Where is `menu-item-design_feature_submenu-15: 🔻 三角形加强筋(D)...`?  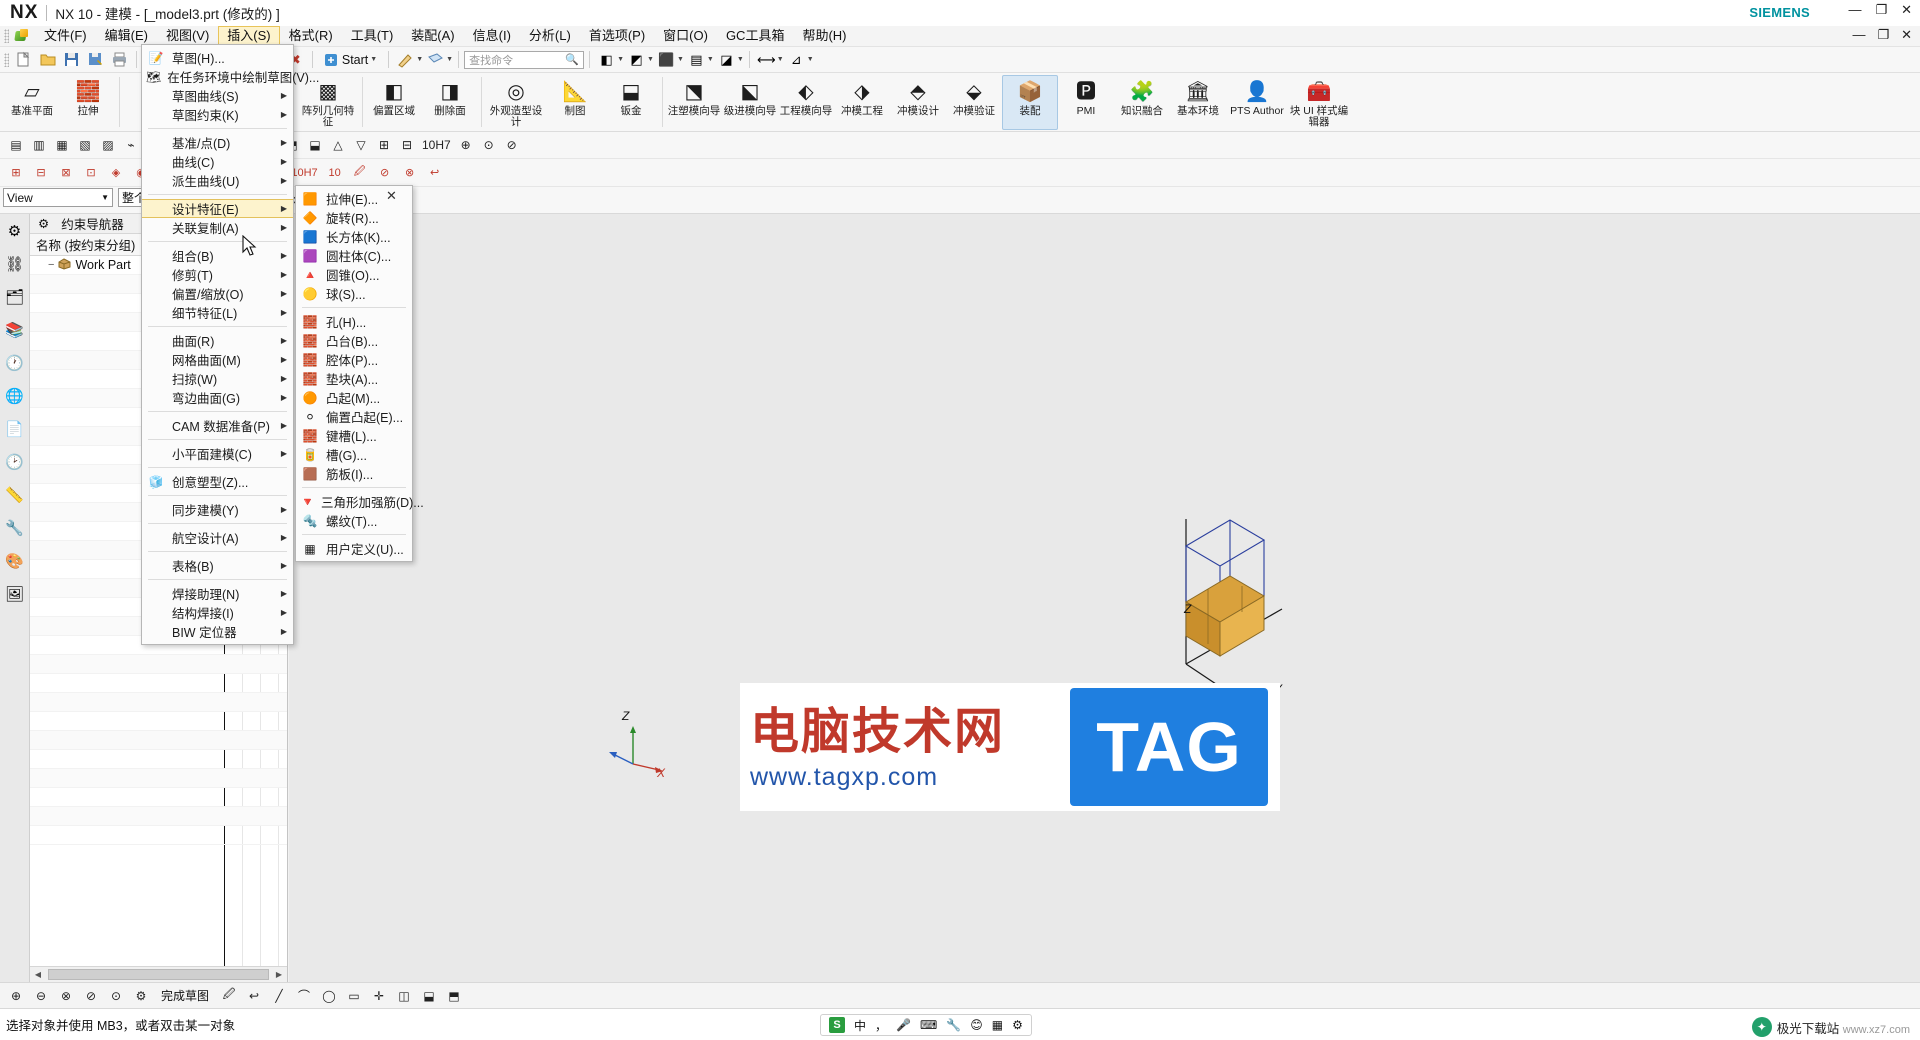 menu-item-design_feature_submenu-15: 🔻 三角形加强筋(D)... is located at coordinates (360, 501).